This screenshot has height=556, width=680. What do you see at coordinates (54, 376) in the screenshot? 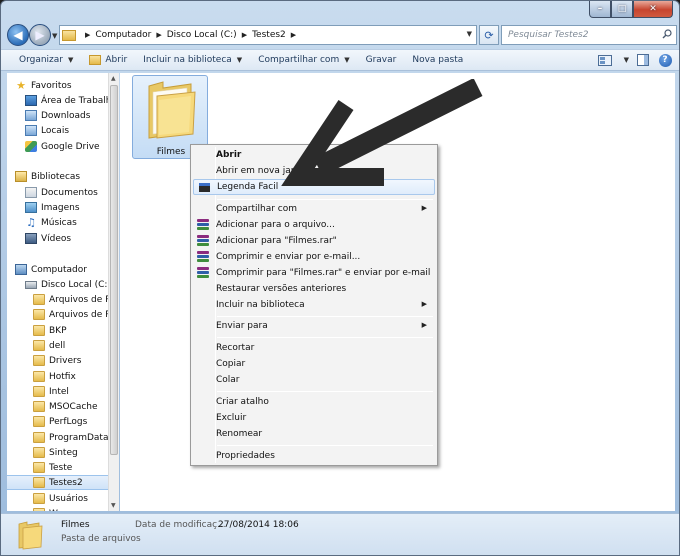
I see `nav-folder: Hotfix` at bounding box center [54, 376].